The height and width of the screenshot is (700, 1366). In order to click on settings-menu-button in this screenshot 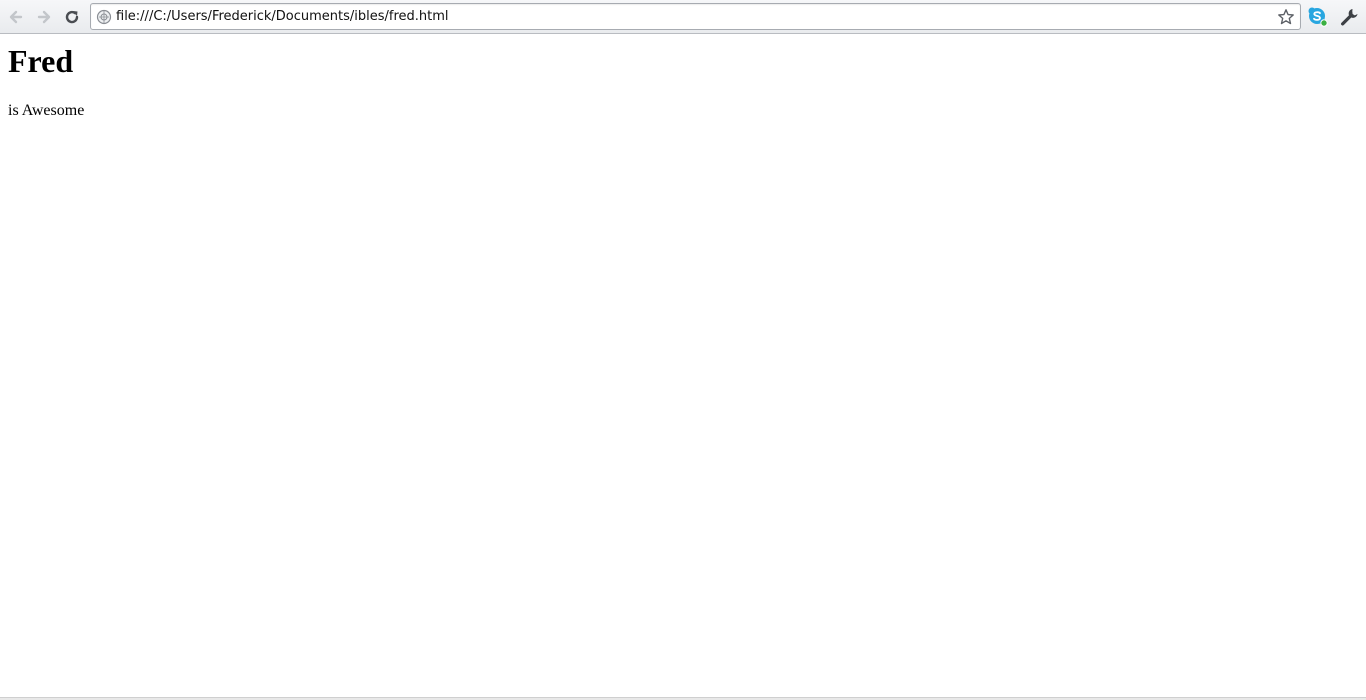, I will do `click(1349, 17)`.